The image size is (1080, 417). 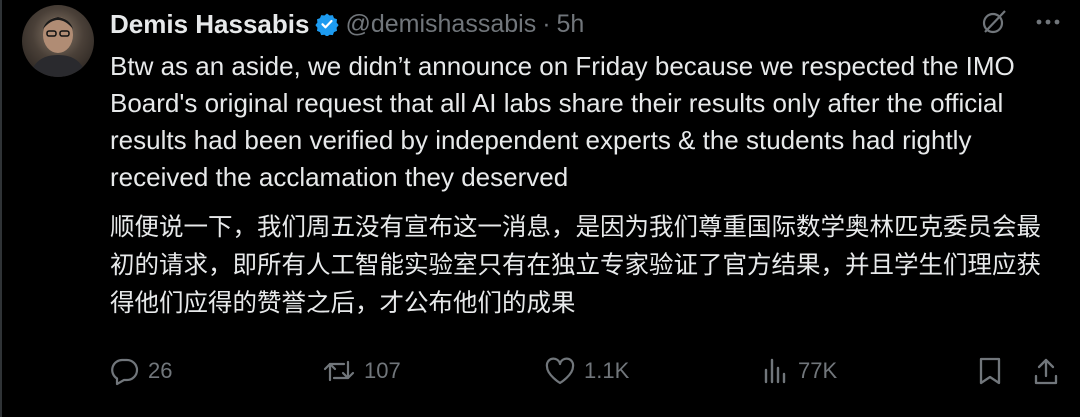 I want to click on reply-count: 26, so click(x=160, y=370).